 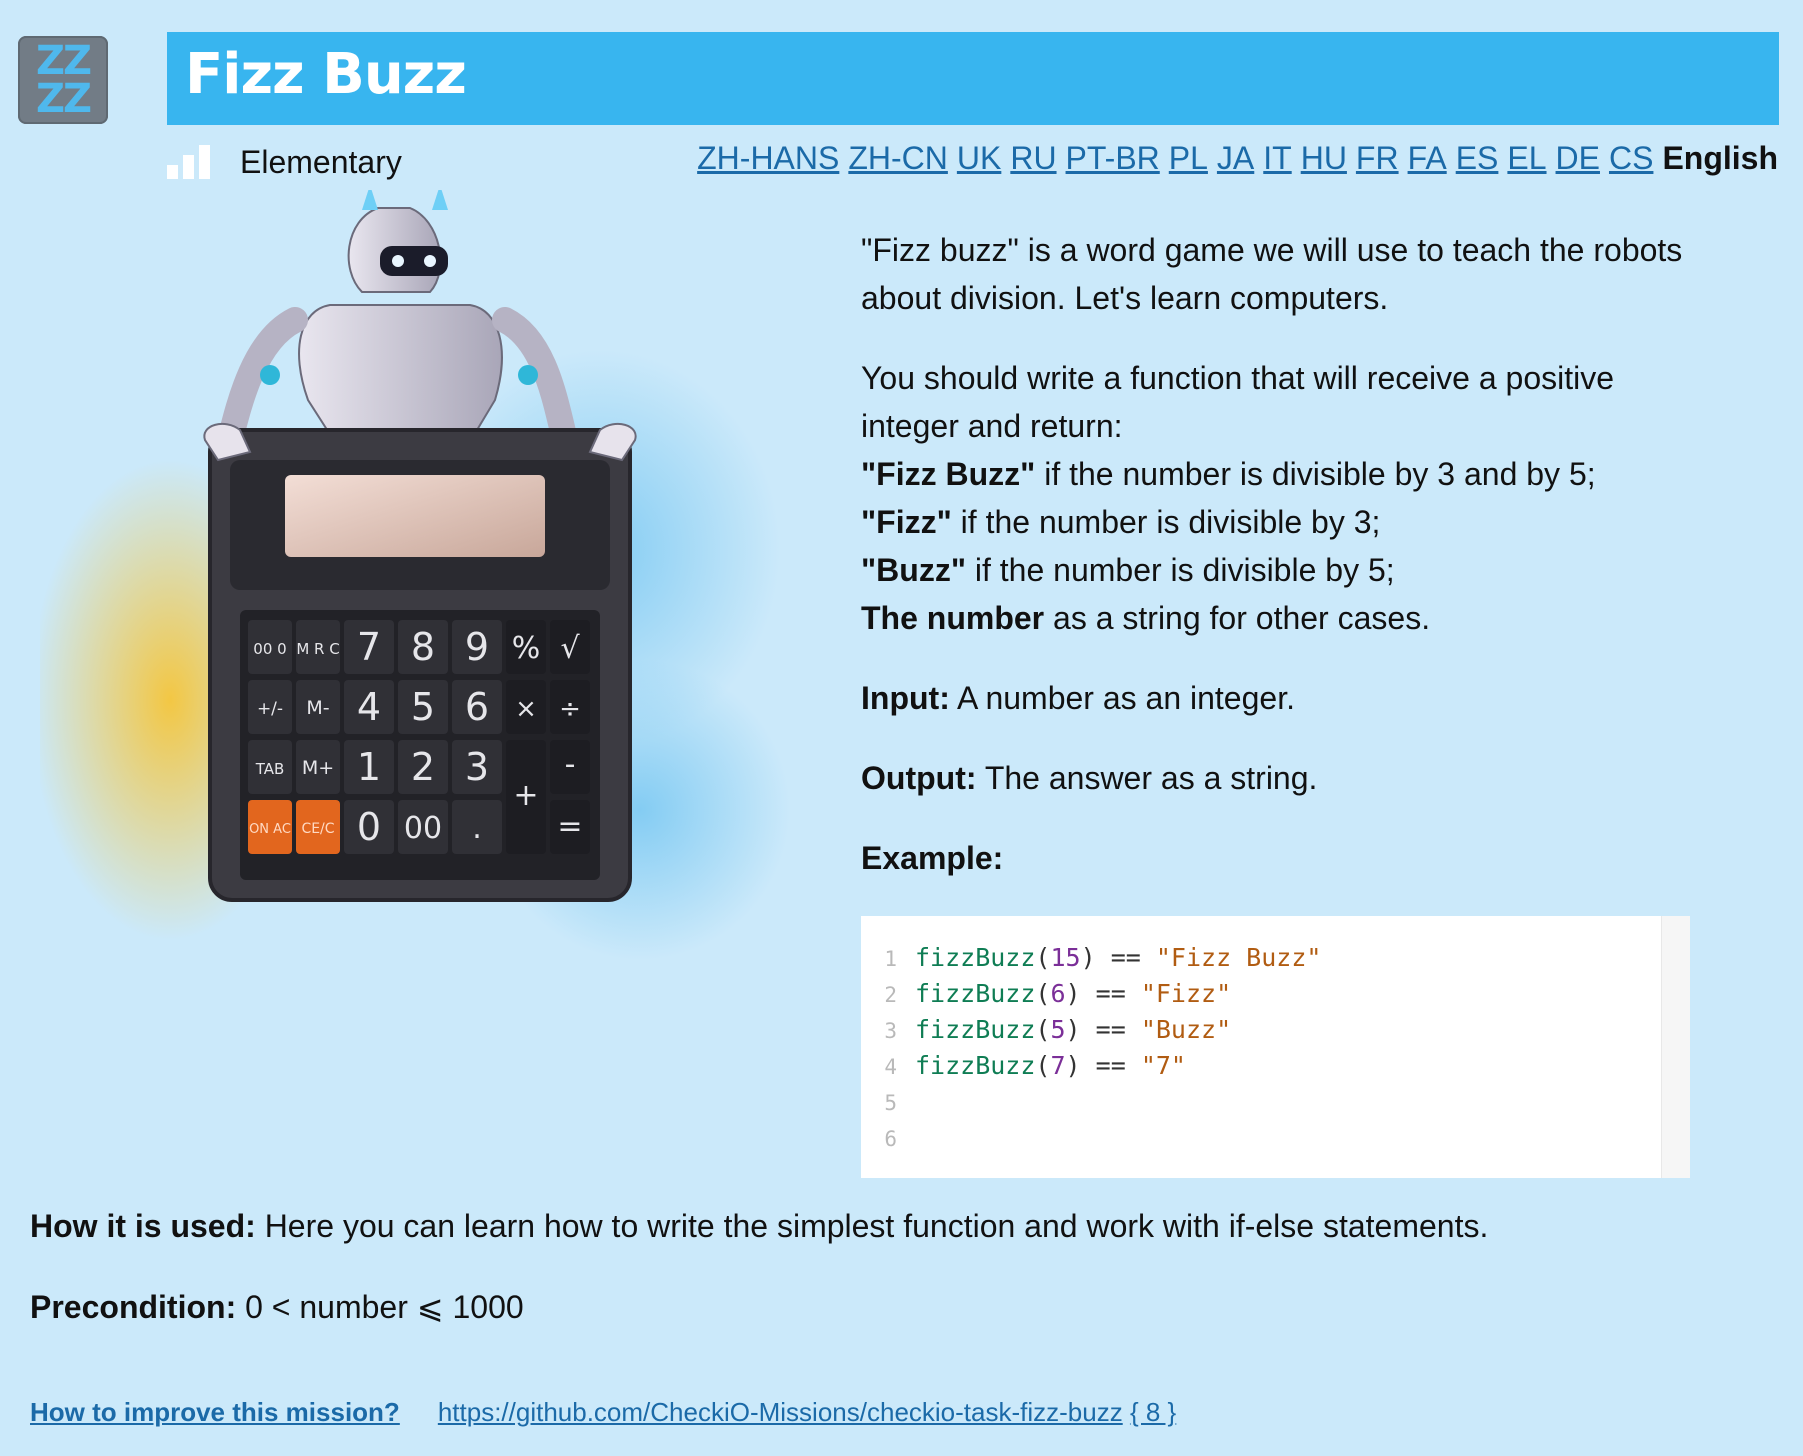 What do you see at coordinates (1180, 570) in the screenshot?
I see `rule-text: if the number is divisible by 5;` at bounding box center [1180, 570].